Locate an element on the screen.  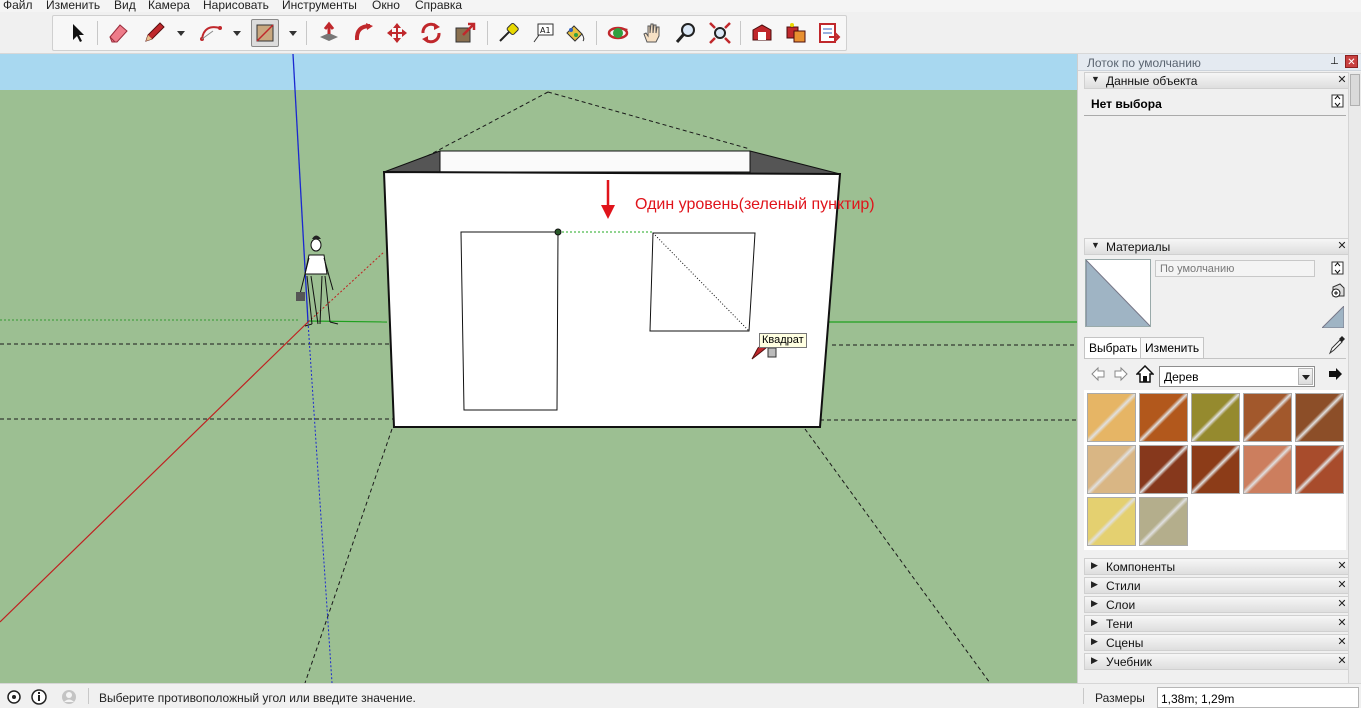
rectangle-dropdown is located at coordinates (293, 33).